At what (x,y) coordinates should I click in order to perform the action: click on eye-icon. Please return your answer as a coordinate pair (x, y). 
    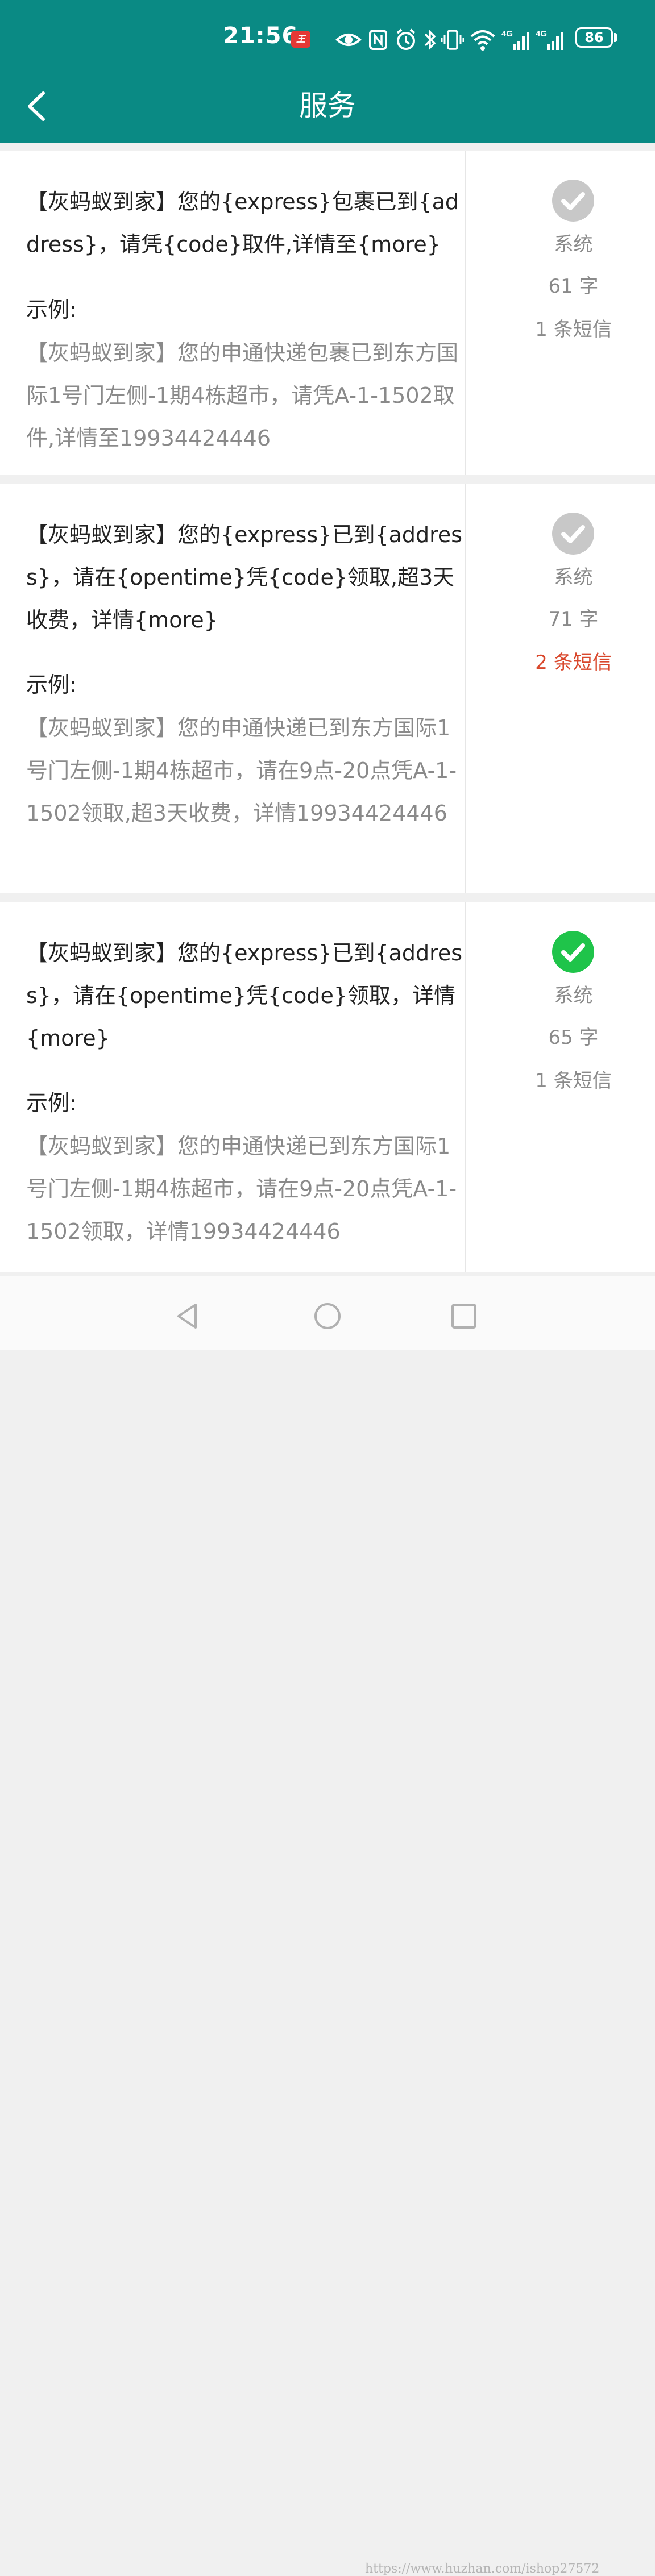
    Looking at the image, I should click on (348, 40).